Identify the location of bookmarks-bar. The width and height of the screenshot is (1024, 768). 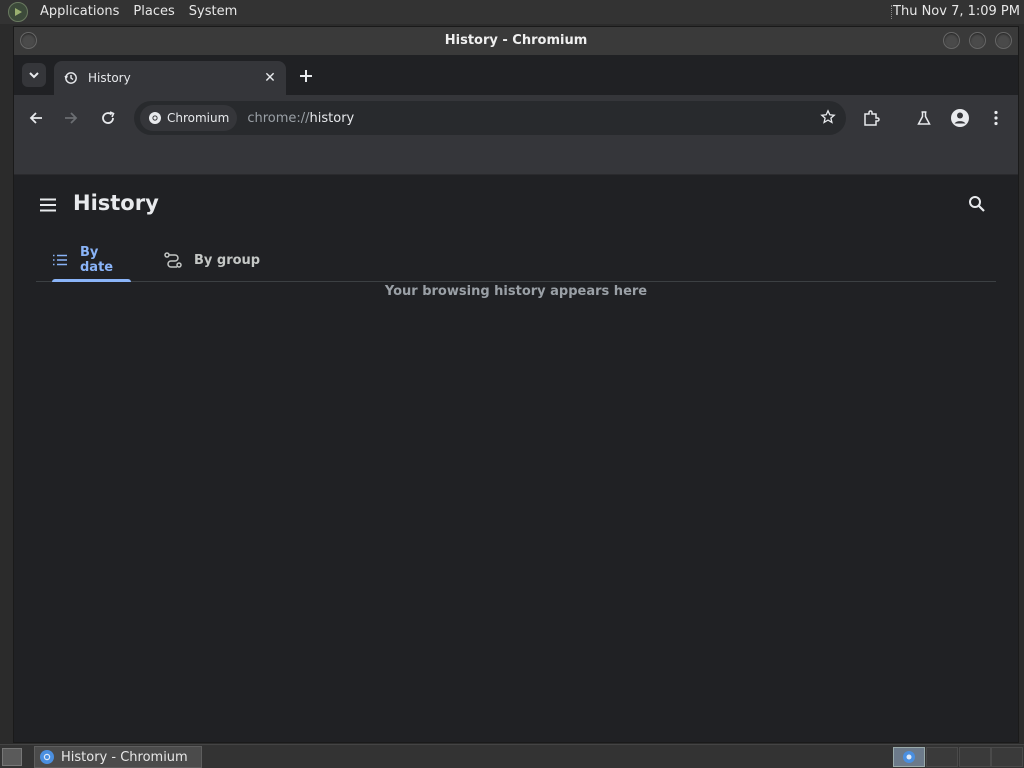
(516, 158).